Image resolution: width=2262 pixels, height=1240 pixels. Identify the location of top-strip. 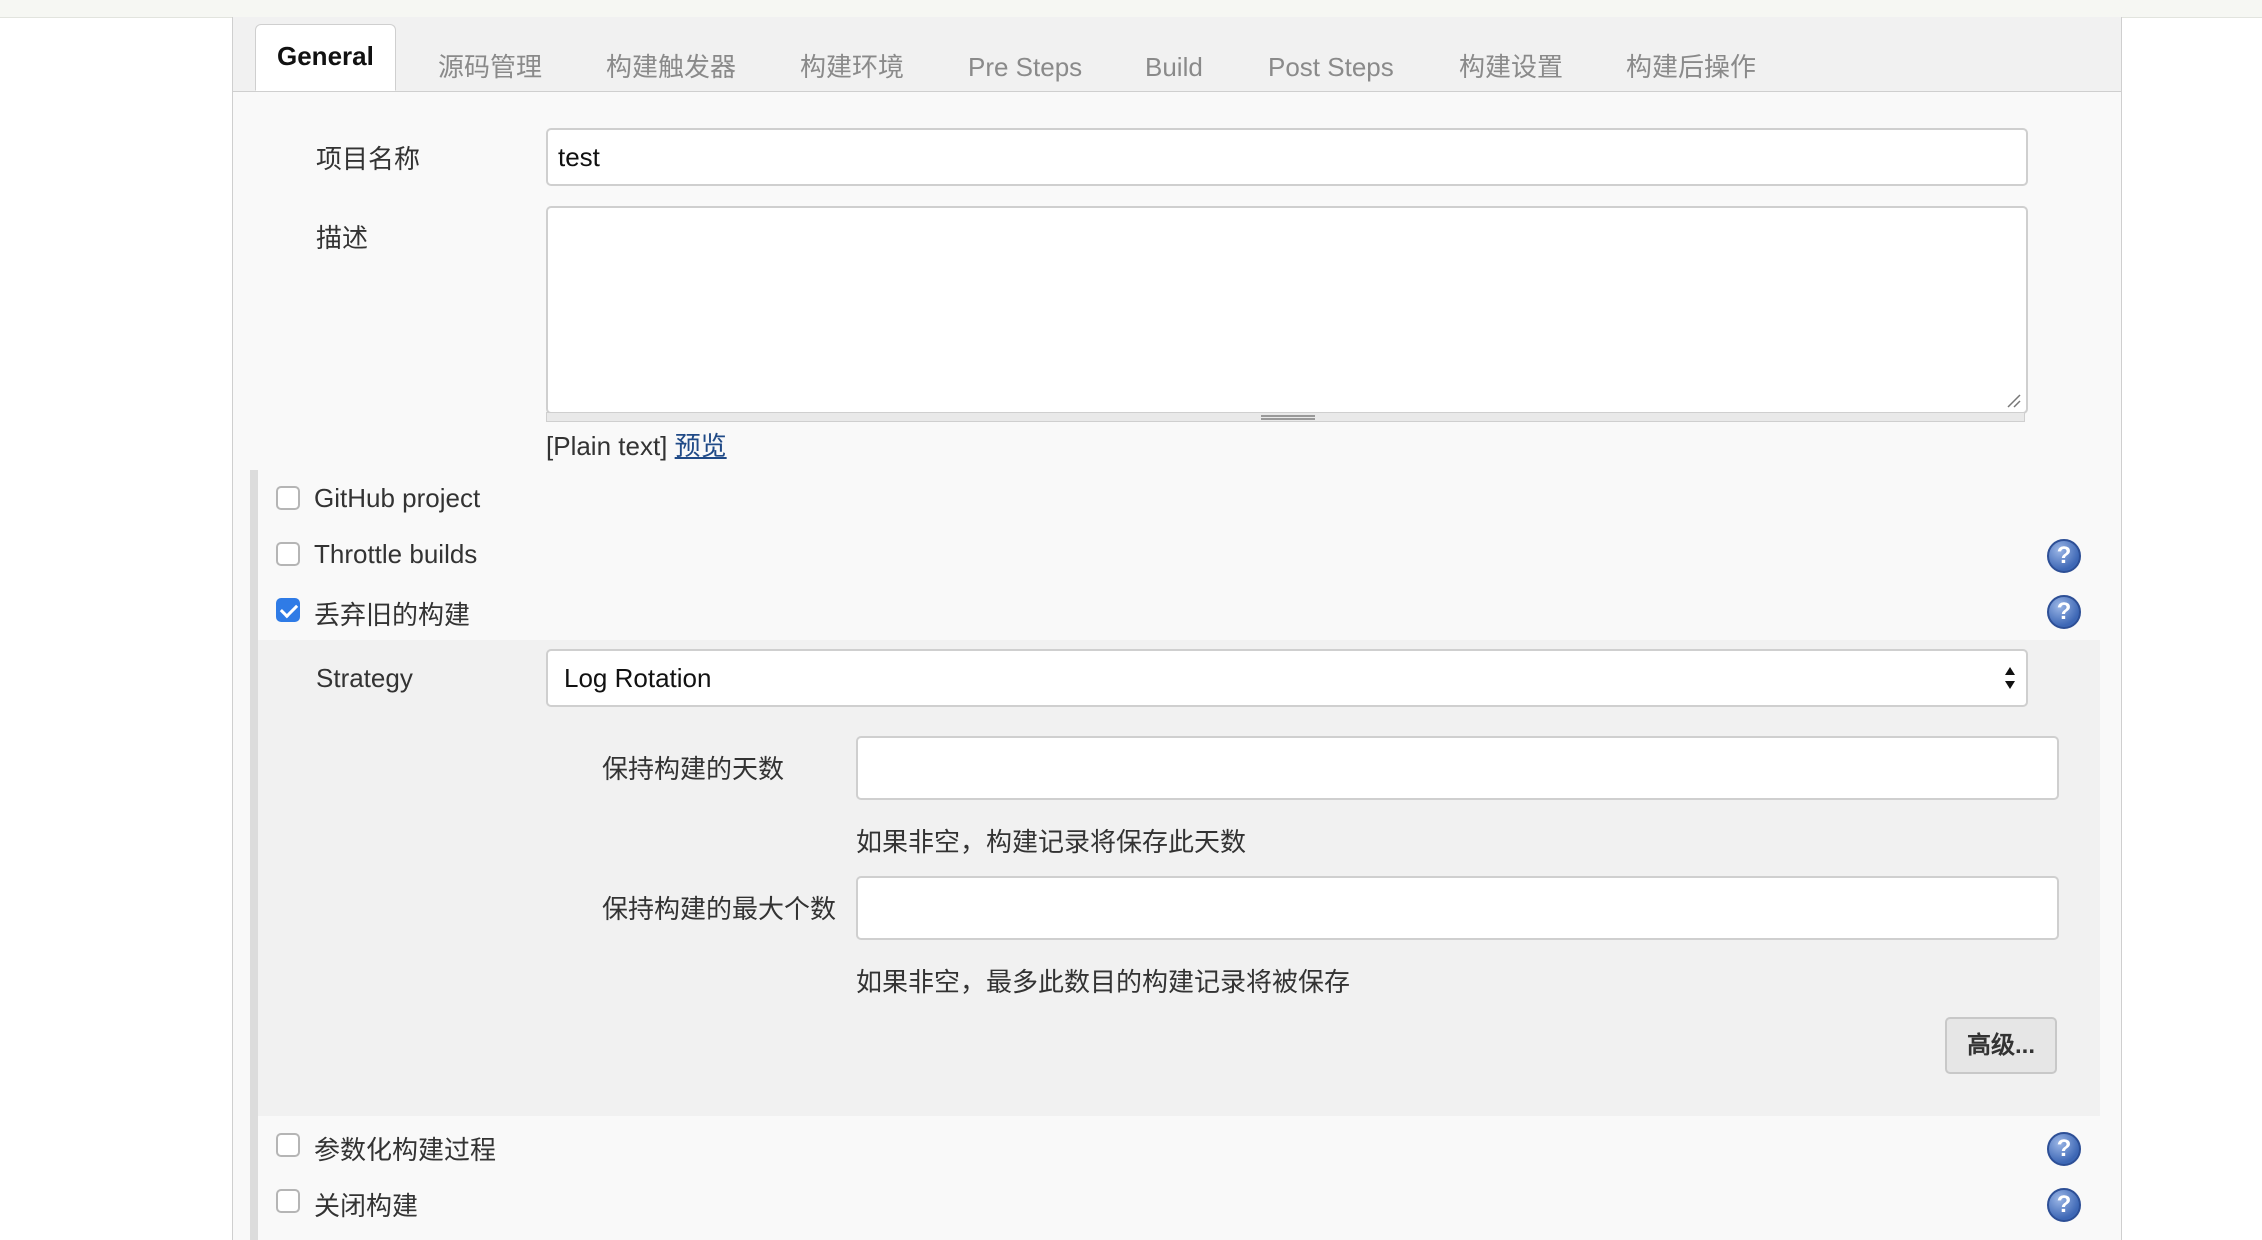
(1131, 9).